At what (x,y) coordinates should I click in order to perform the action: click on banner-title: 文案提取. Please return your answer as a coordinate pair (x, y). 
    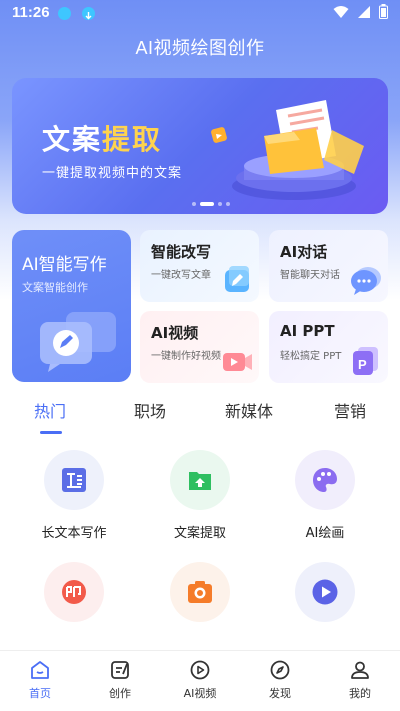
    Looking at the image, I should click on (102, 138).